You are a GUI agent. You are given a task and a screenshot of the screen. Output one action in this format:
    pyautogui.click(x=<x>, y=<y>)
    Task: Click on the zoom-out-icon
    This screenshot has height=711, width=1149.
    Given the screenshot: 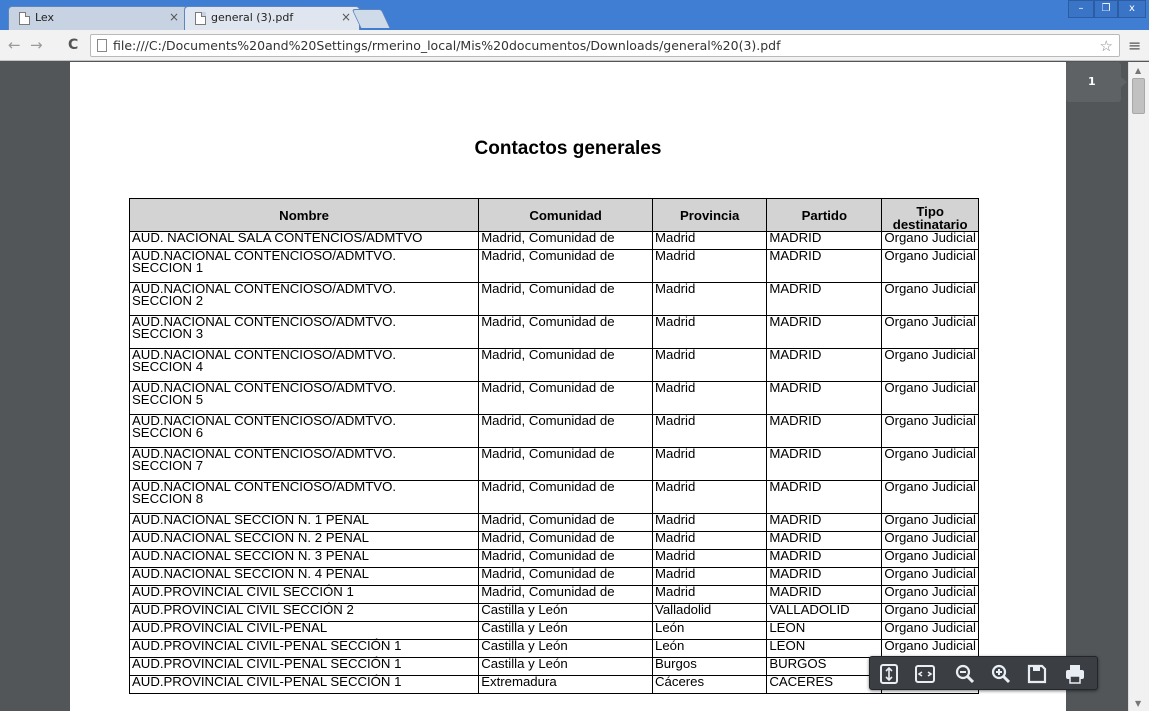 What is the action you would take?
    pyautogui.click(x=965, y=674)
    